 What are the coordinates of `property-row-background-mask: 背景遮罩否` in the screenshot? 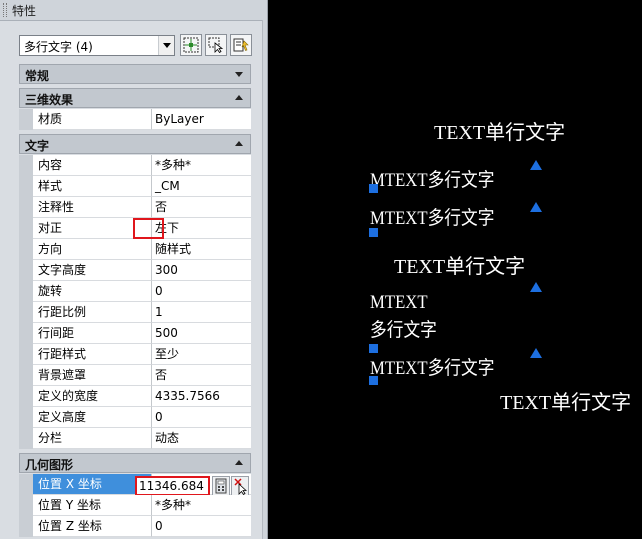 It's located at (135, 375).